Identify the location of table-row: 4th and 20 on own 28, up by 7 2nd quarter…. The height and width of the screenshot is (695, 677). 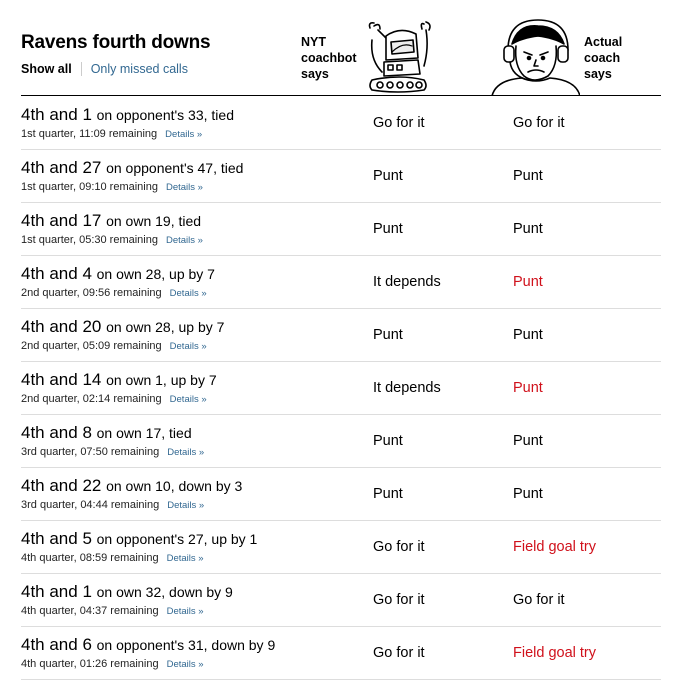
(341, 335).